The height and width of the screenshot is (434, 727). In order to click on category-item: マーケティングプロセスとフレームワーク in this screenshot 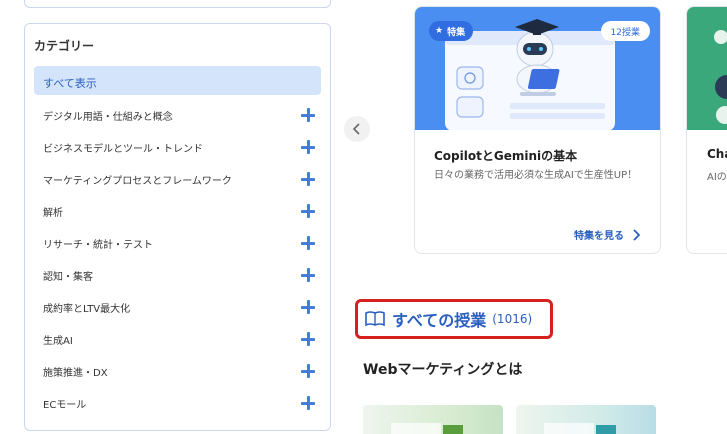, I will do `click(177, 179)`.